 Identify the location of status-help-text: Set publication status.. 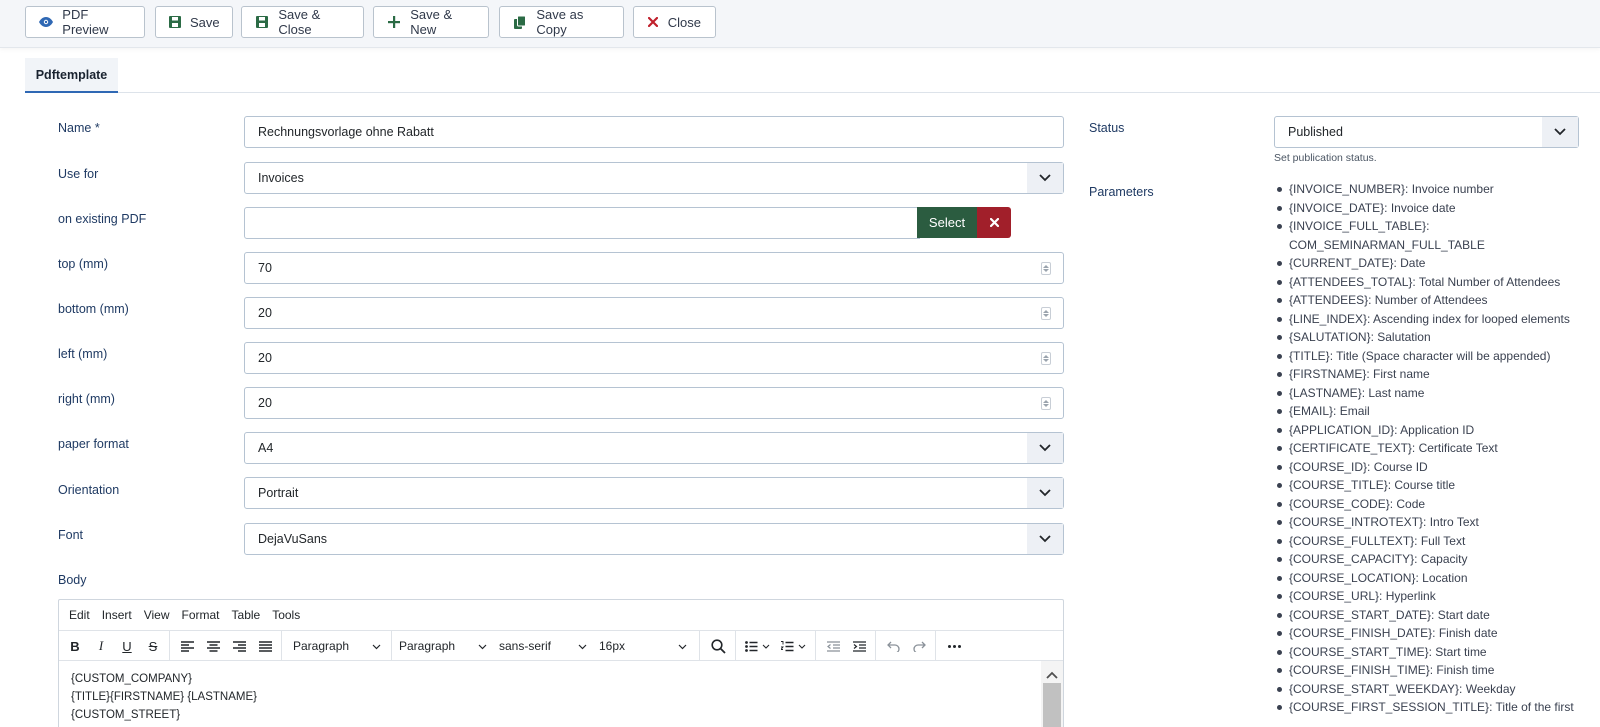
(1325, 158).